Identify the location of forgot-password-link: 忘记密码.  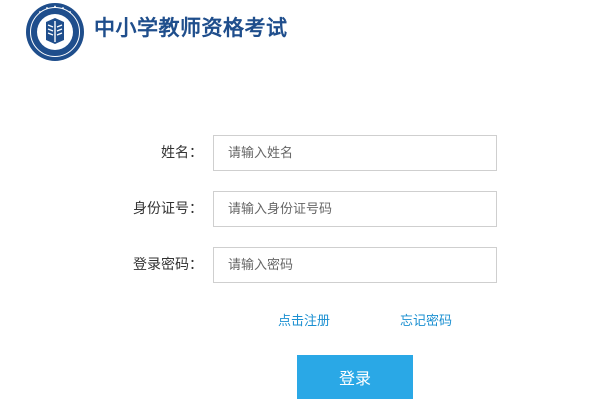
(426, 322).